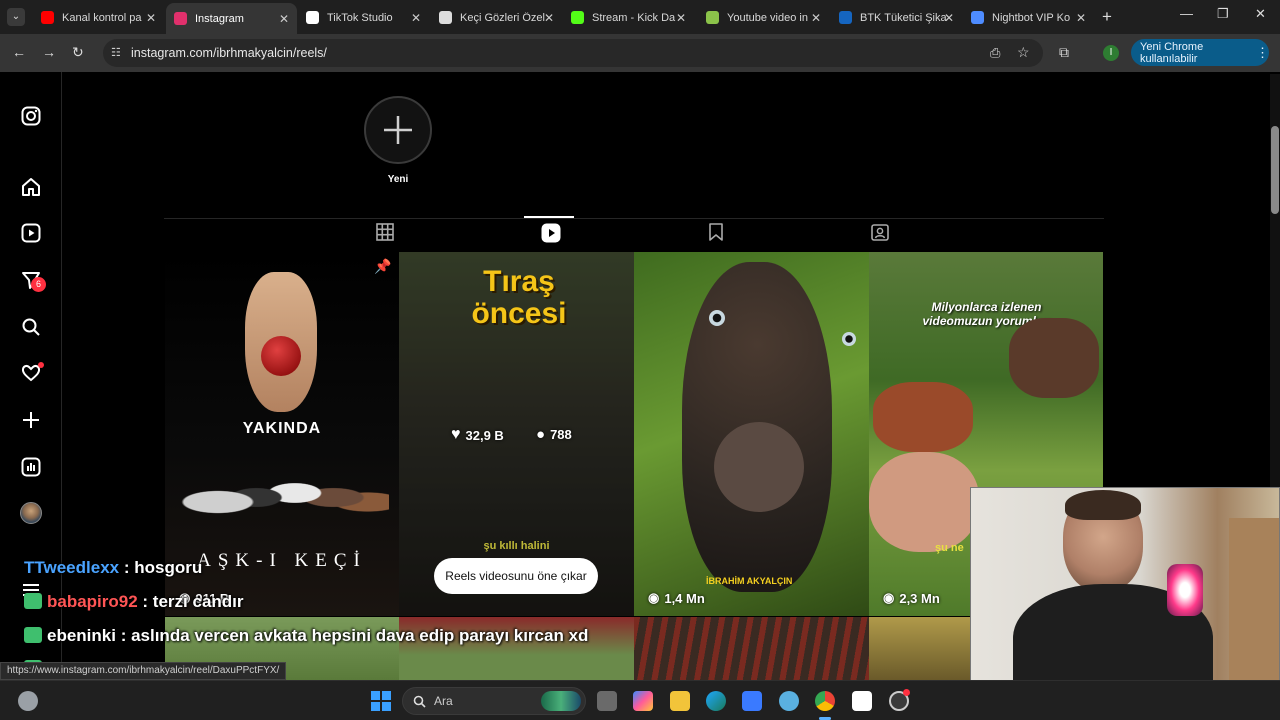 Image resolution: width=1280 pixels, height=720 pixels. Describe the element at coordinates (845, 17) in the screenshot. I see `btk-icon` at that location.